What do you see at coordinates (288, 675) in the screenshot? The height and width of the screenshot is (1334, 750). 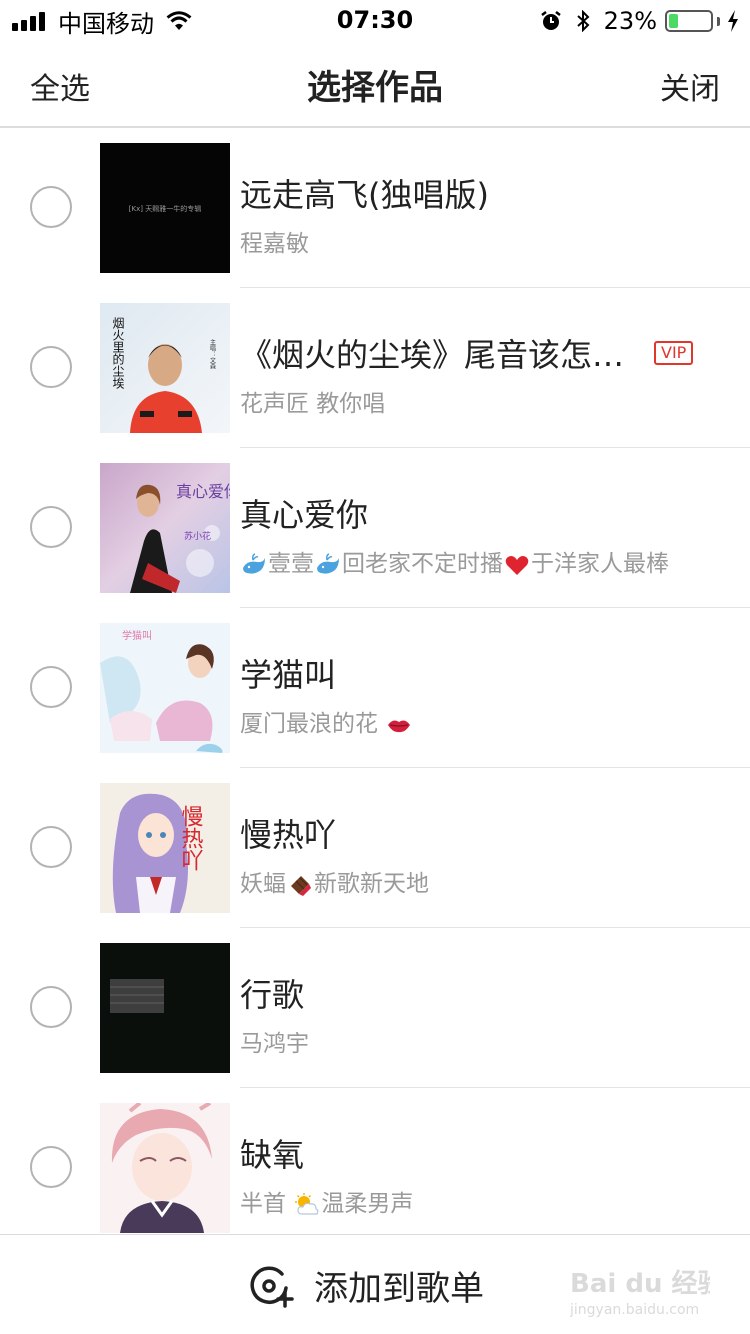 I see `song-title: 学猫叫` at bounding box center [288, 675].